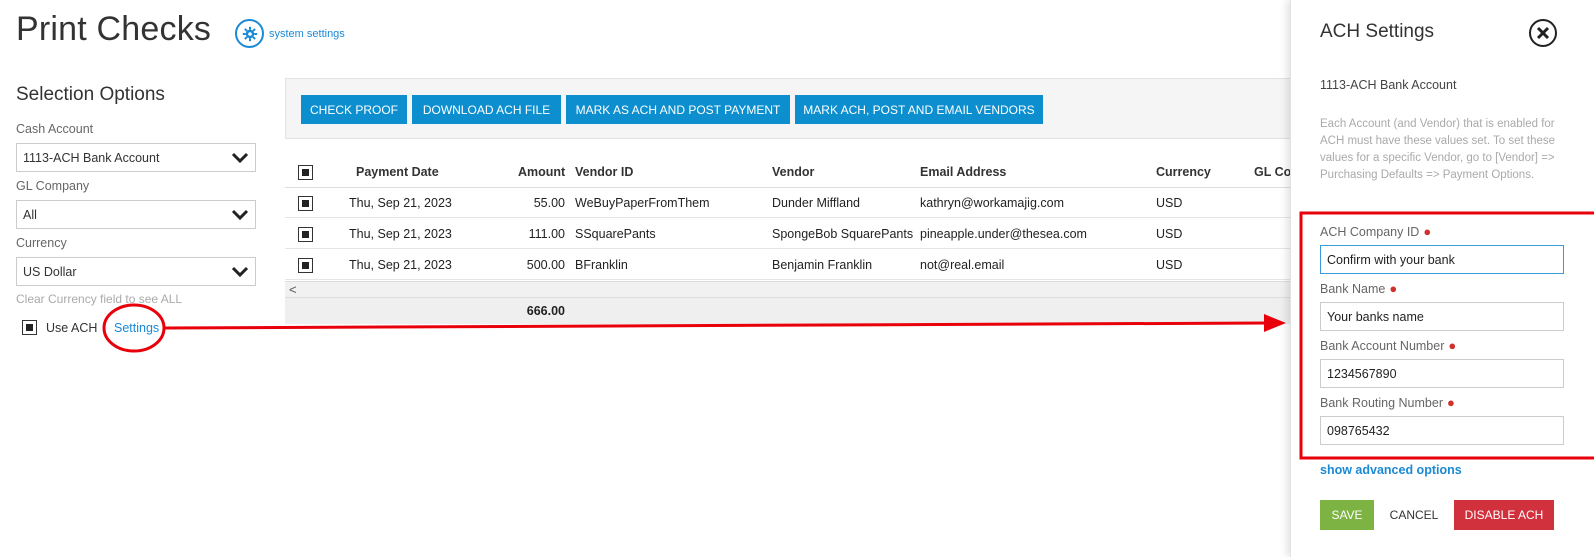 This screenshot has height=557, width=1594. I want to click on cash-account-value: 1113-ACH Bank Account, so click(91, 157).